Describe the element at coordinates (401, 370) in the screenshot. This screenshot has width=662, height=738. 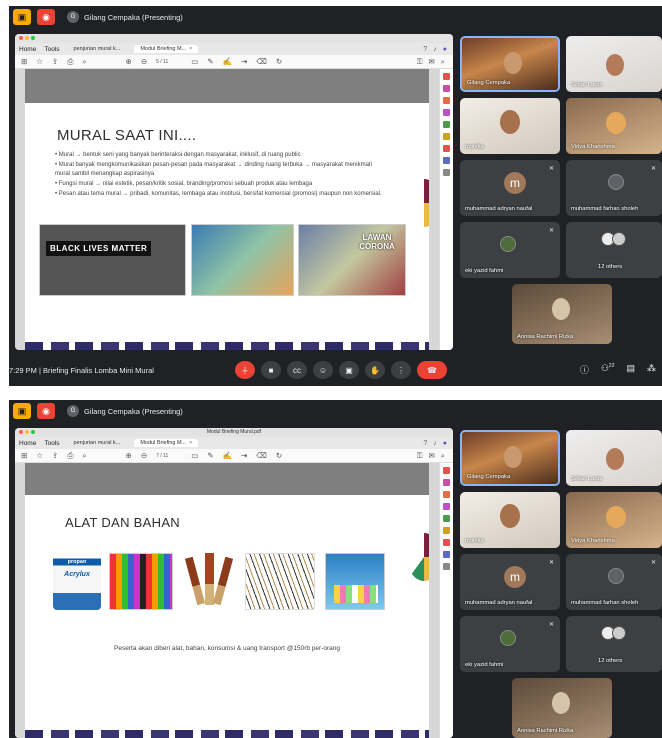
I see `more-options-button: ⋮` at that location.